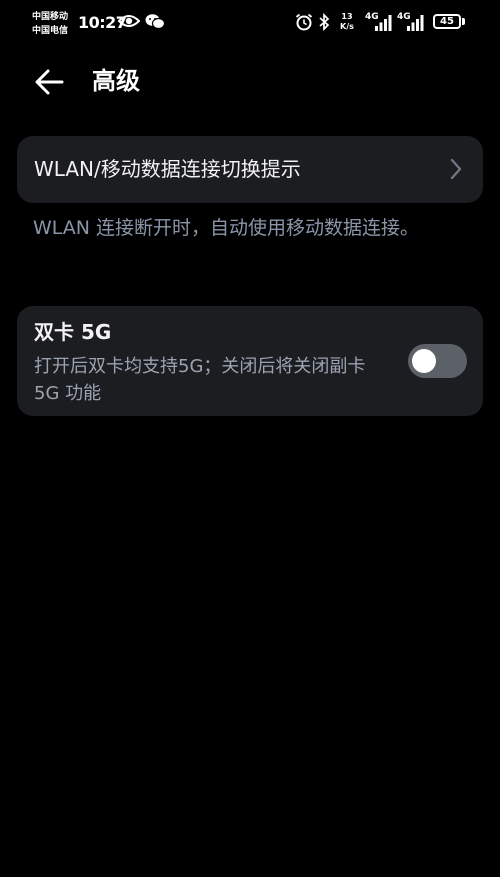  What do you see at coordinates (50, 24) in the screenshot?
I see `carrier-names: 中国移动 中国电信` at bounding box center [50, 24].